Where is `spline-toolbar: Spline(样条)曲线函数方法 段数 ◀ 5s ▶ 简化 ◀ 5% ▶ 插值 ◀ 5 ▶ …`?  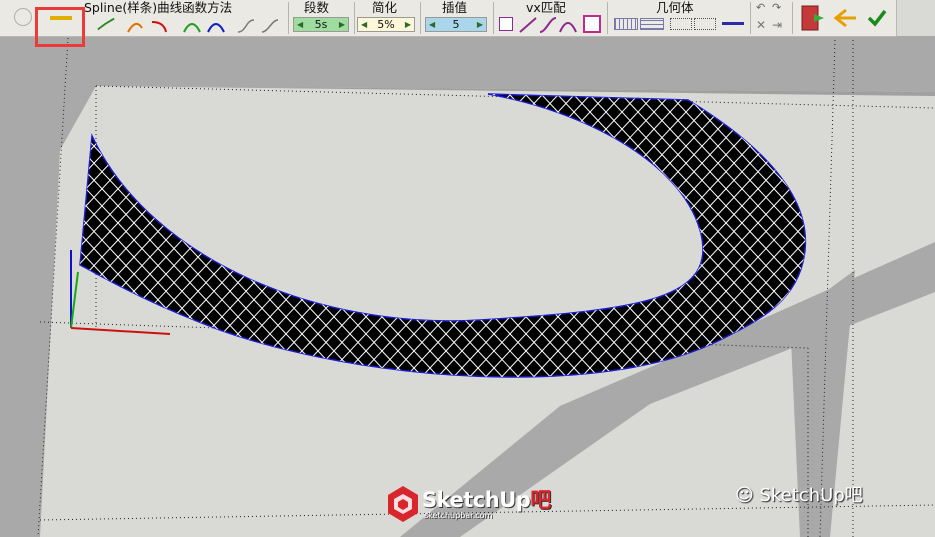 spline-toolbar: Spline(样条)曲线函数方法 段数 ◀ 5s ▶ 简化 ◀ 5% ▶ 插值 ◀ 5 ▶ … is located at coordinates (448, 18).